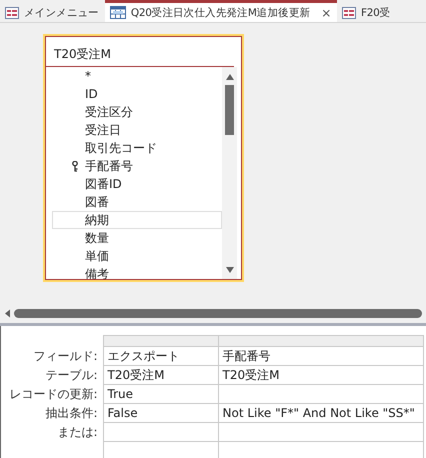 This screenshot has height=458, width=426. I want to click on grid-cell: True, so click(160, 394).